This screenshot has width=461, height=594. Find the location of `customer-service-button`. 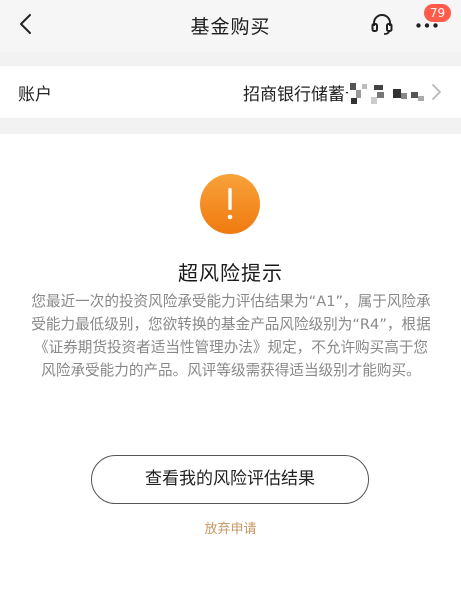

customer-service-button is located at coordinates (382, 24).